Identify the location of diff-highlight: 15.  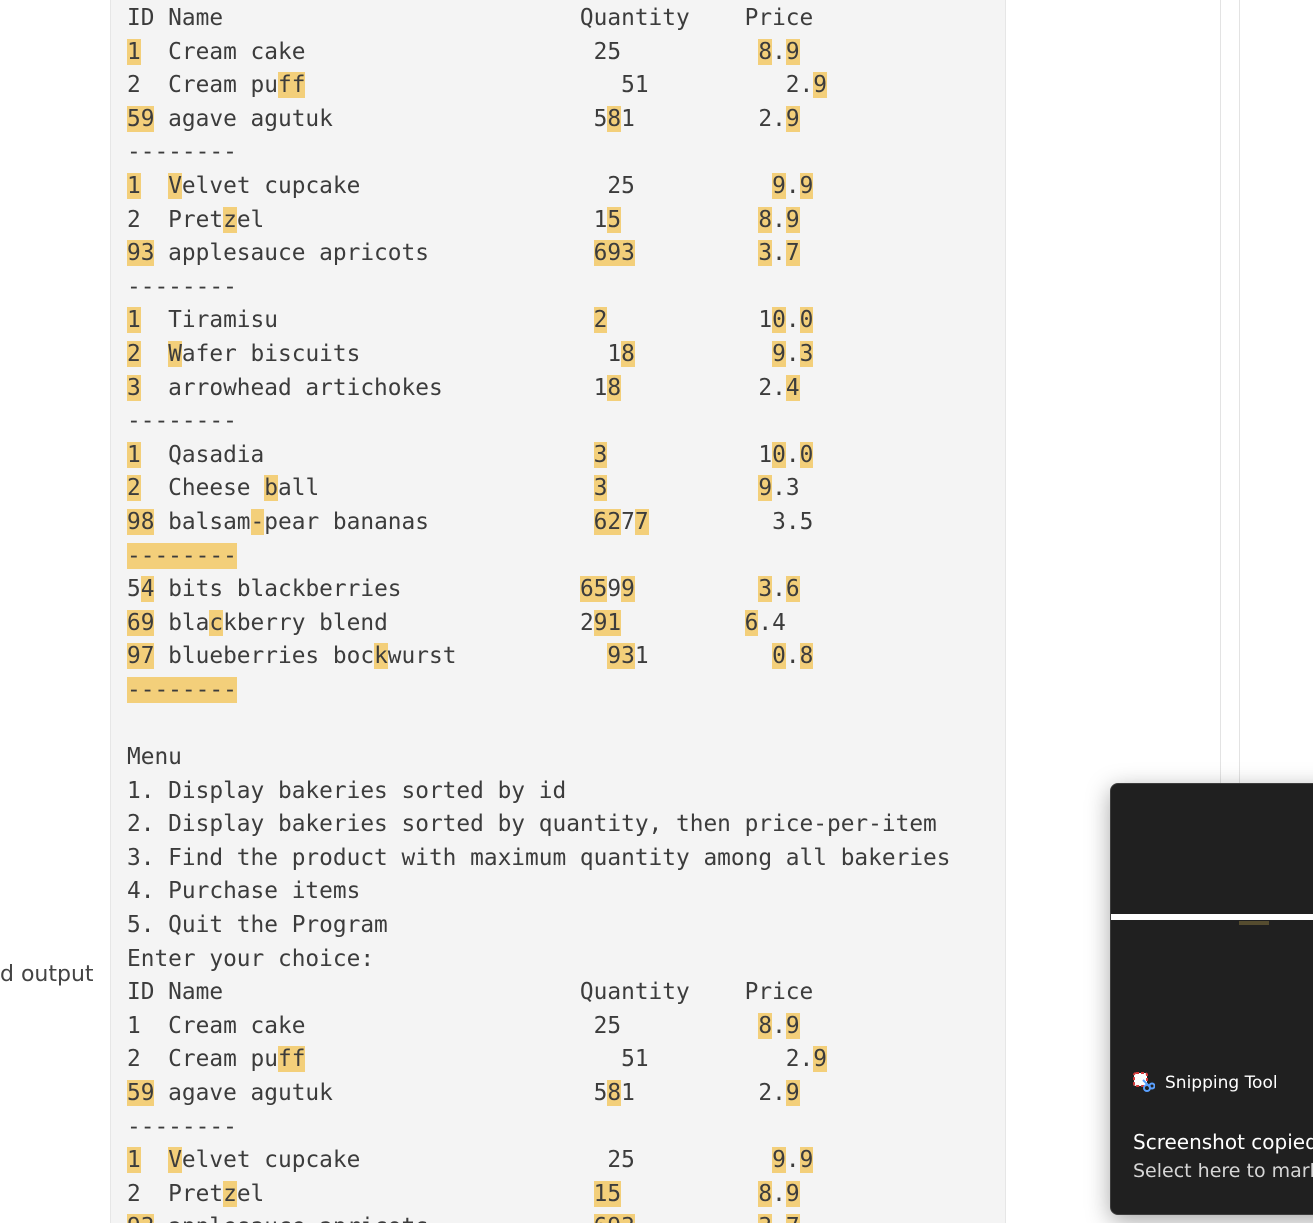
(607, 1193).